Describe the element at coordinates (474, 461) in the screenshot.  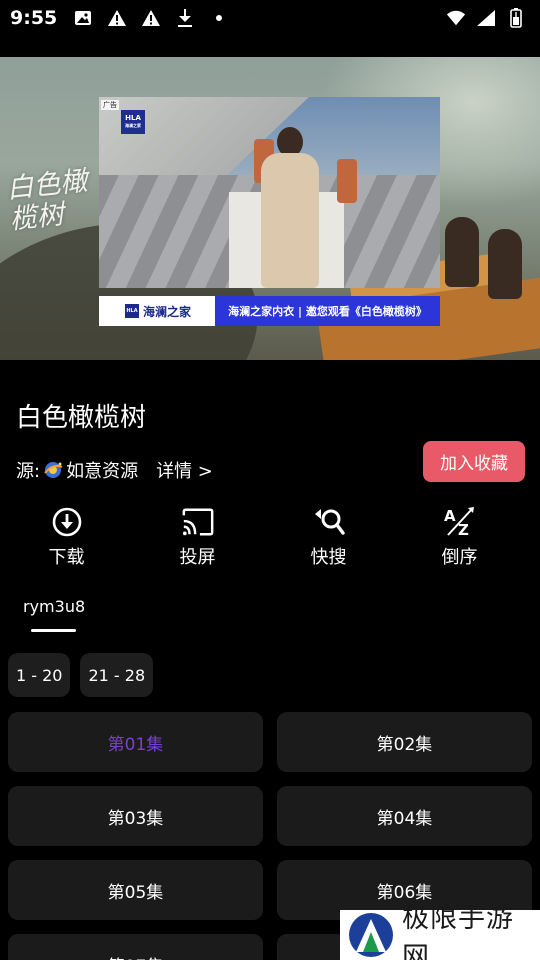
I see `add-favorite-button: 加入收藏` at that location.